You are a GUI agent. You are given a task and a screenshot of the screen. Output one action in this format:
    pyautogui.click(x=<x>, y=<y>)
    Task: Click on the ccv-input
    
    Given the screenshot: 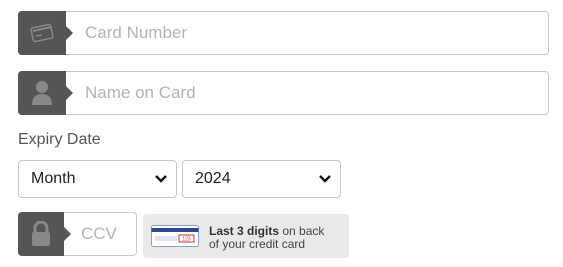 What is the action you would take?
    pyautogui.click(x=105, y=234)
    